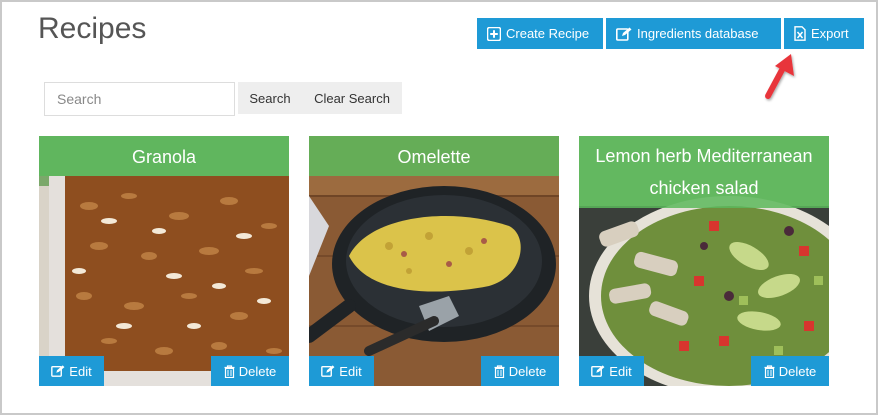 The width and height of the screenshot is (878, 415). Describe the element at coordinates (270, 98) in the screenshot. I see `search-button: Search` at that location.